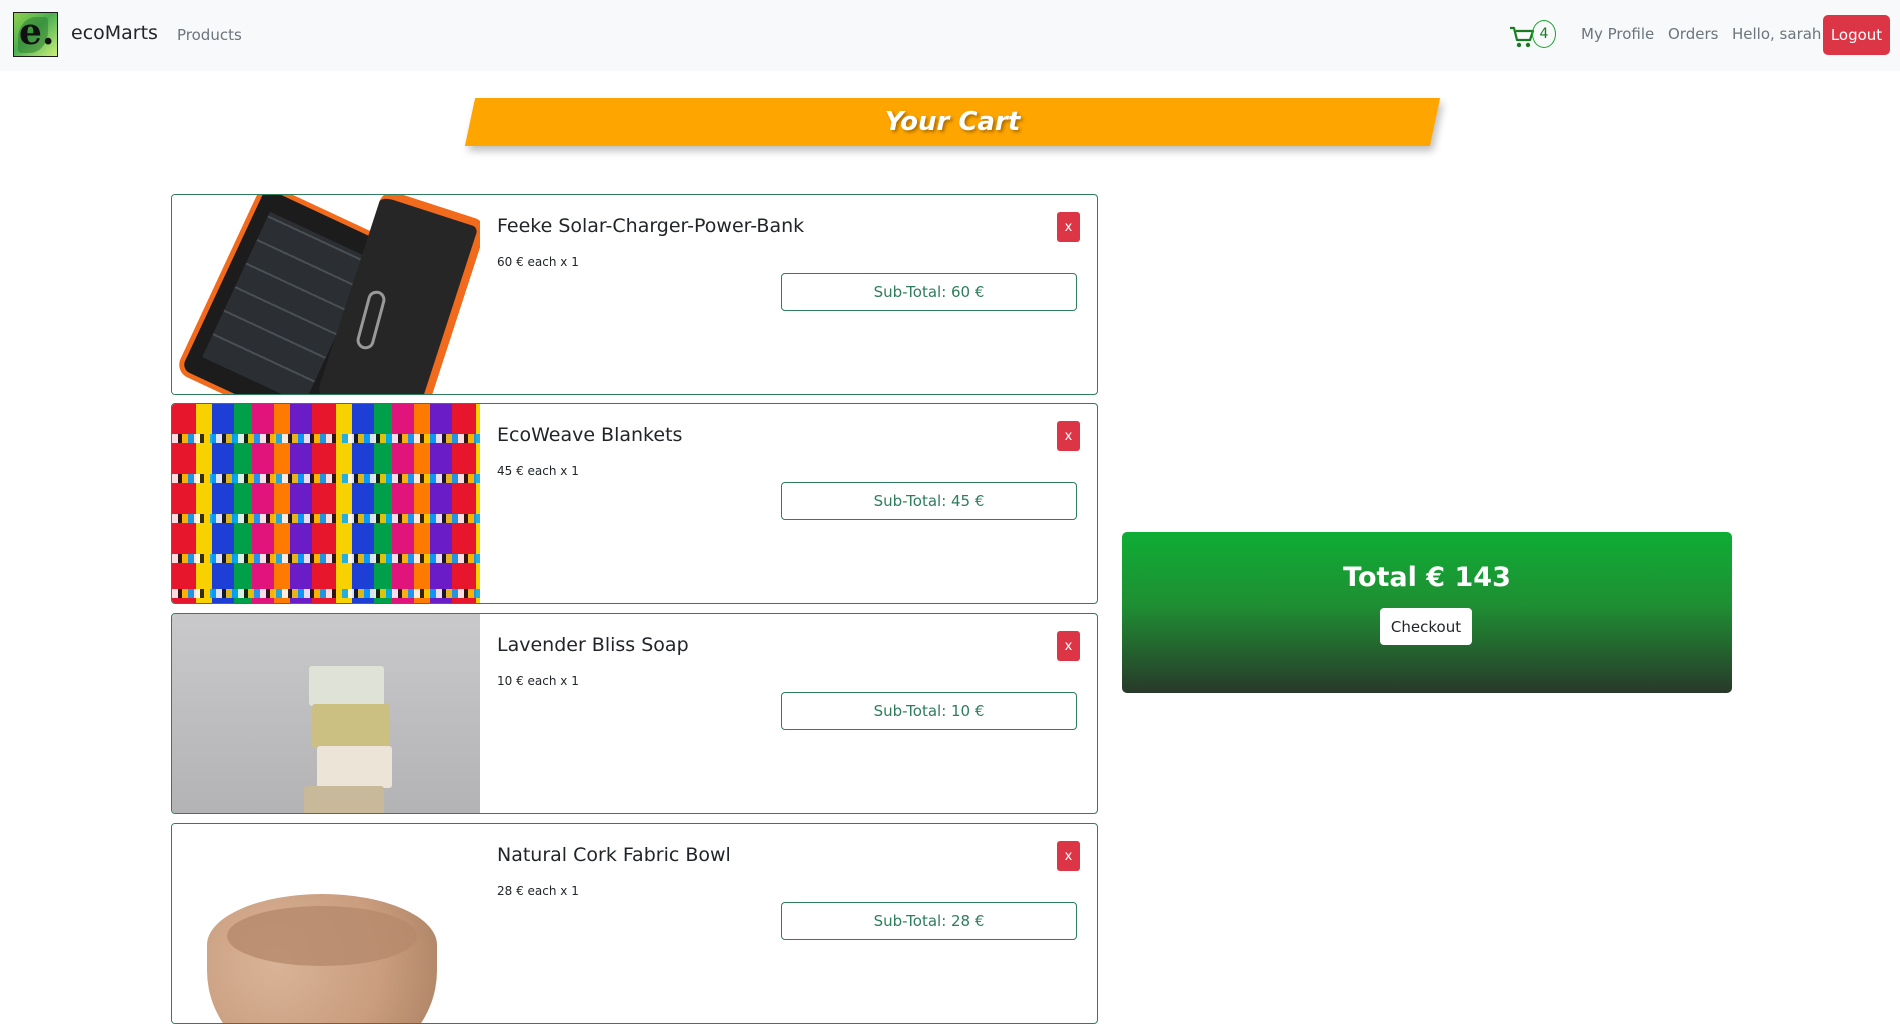  What do you see at coordinates (1544, 34) in the screenshot?
I see `cart-count-badge: 4` at bounding box center [1544, 34].